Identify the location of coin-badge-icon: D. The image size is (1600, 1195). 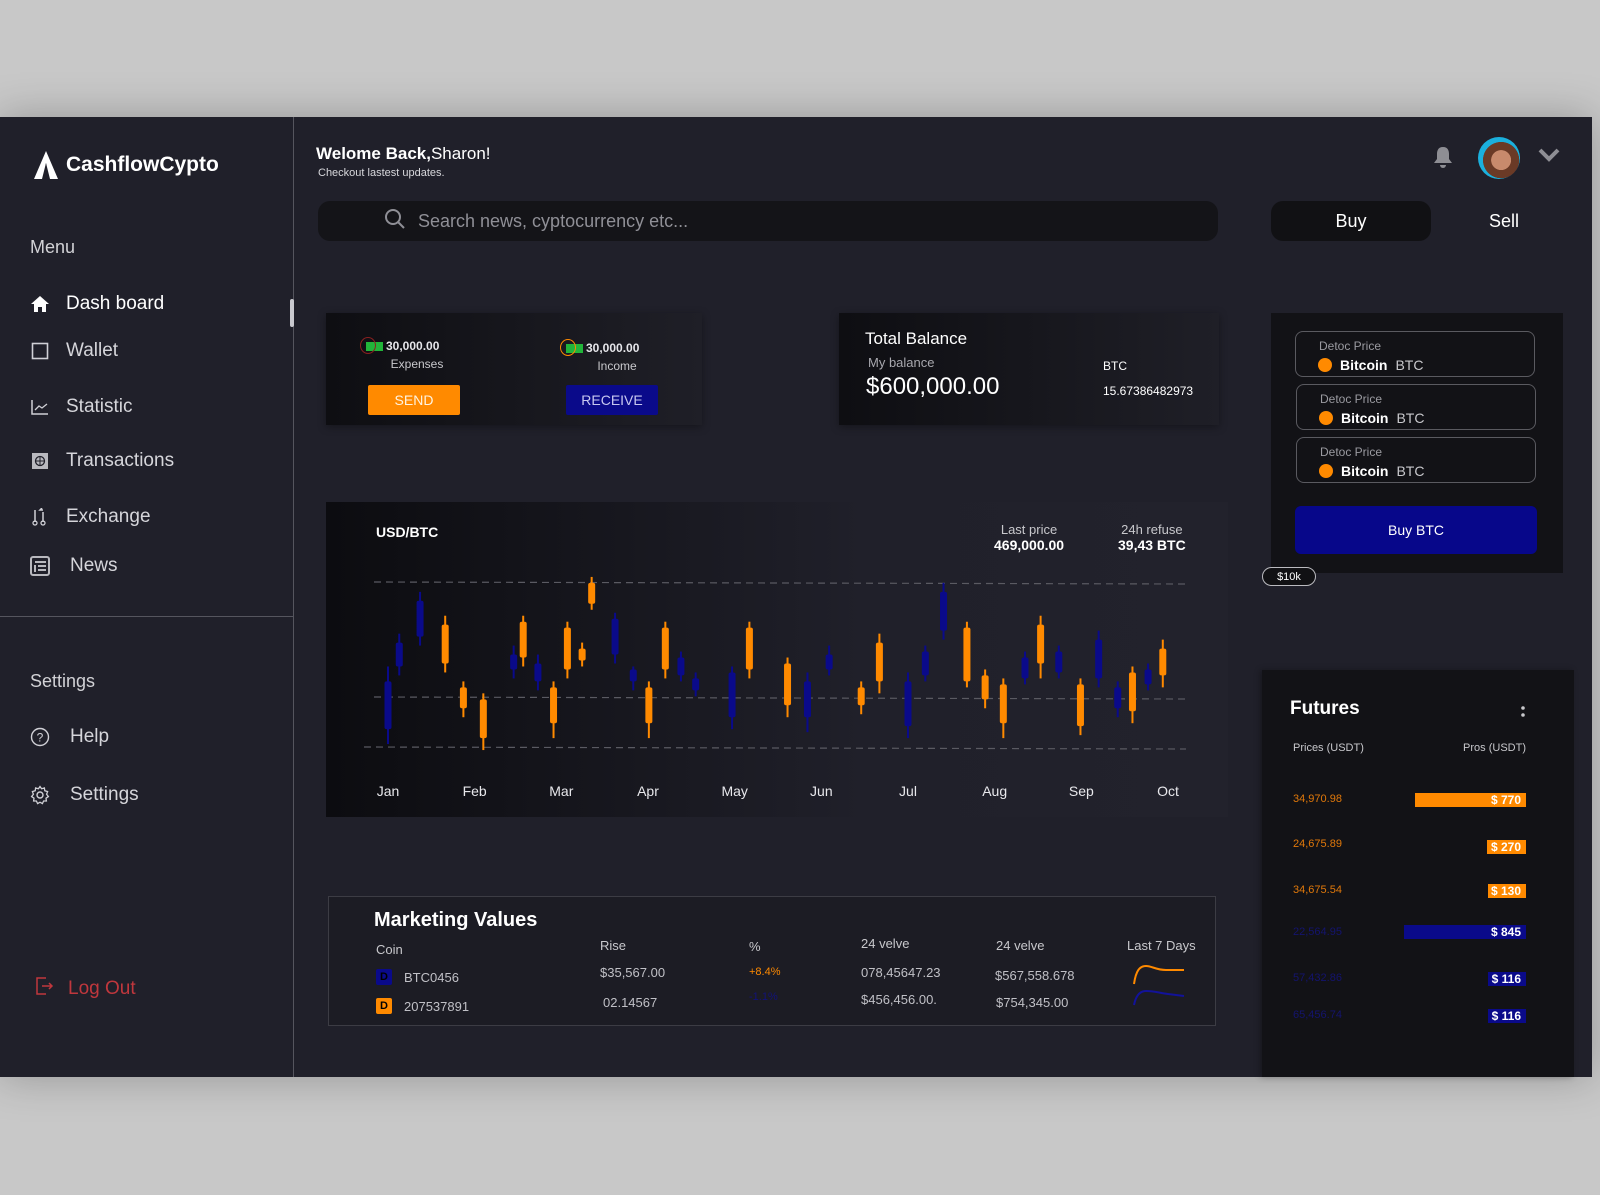
(384, 977).